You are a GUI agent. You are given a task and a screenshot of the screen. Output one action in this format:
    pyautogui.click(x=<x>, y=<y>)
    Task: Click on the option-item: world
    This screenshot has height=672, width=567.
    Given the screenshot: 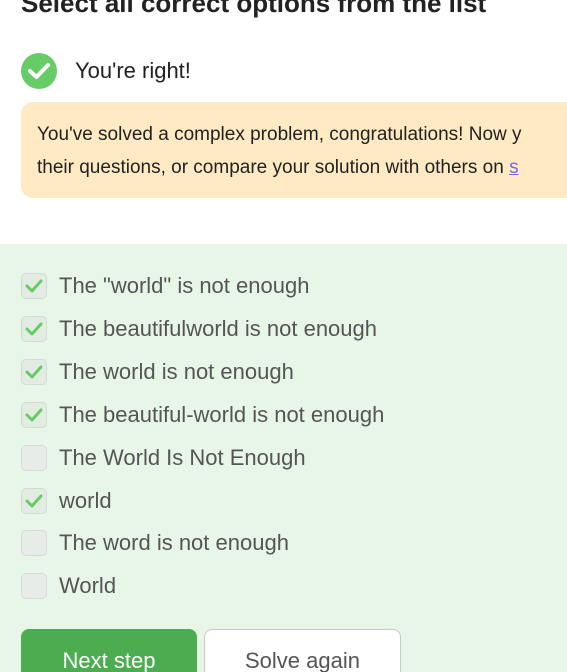 What is the action you would take?
    pyautogui.click(x=66, y=501)
    